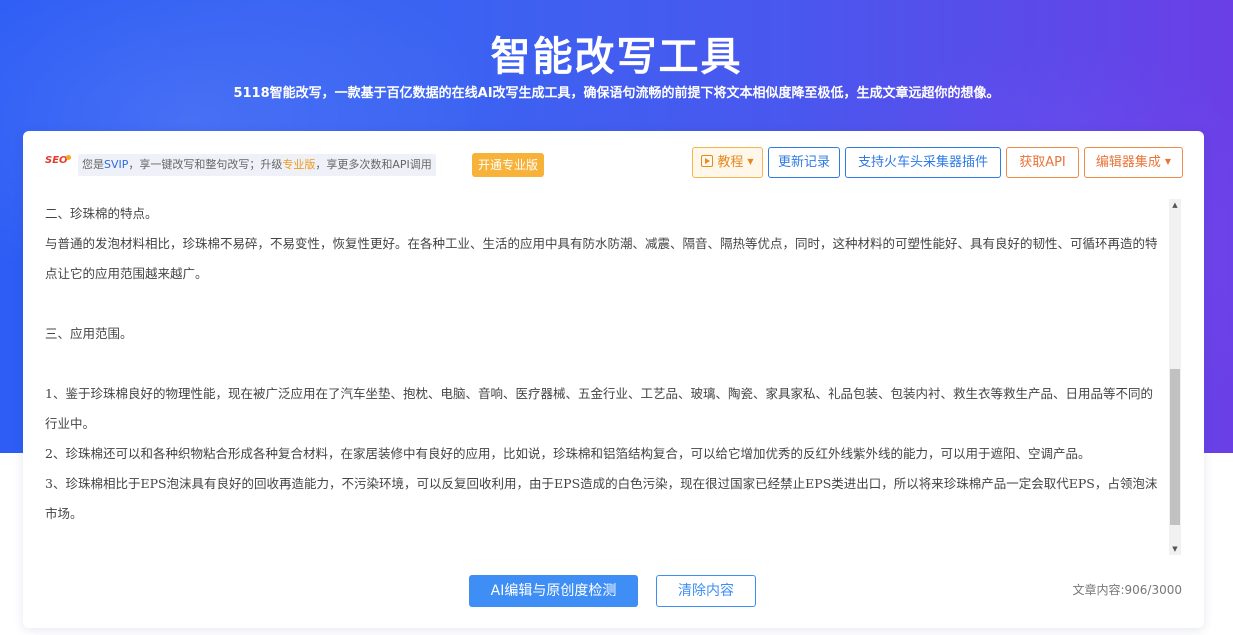 Image resolution: width=1233 pixels, height=635 pixels. What do you see at coordinates (1175, 205) in the screenshot?
I see `scroll-up-icon: ▲` at bounding box center [1175, 205].